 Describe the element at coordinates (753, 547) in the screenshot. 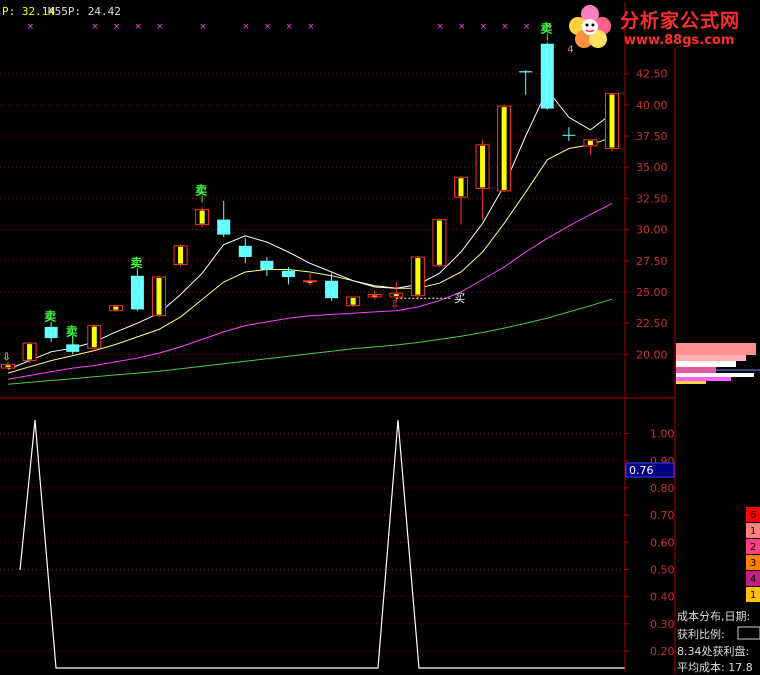

I see `legend-value: 2` at that location.